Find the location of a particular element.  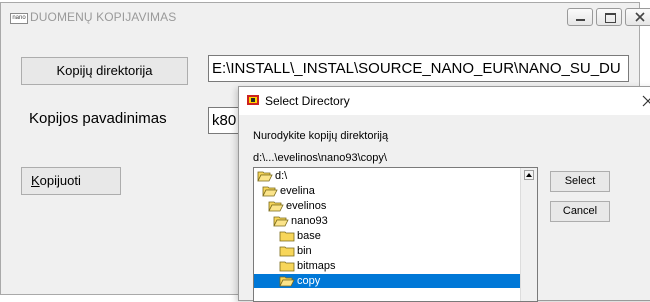

tree-item-label: nano93 is located at coordinates (309, 221).